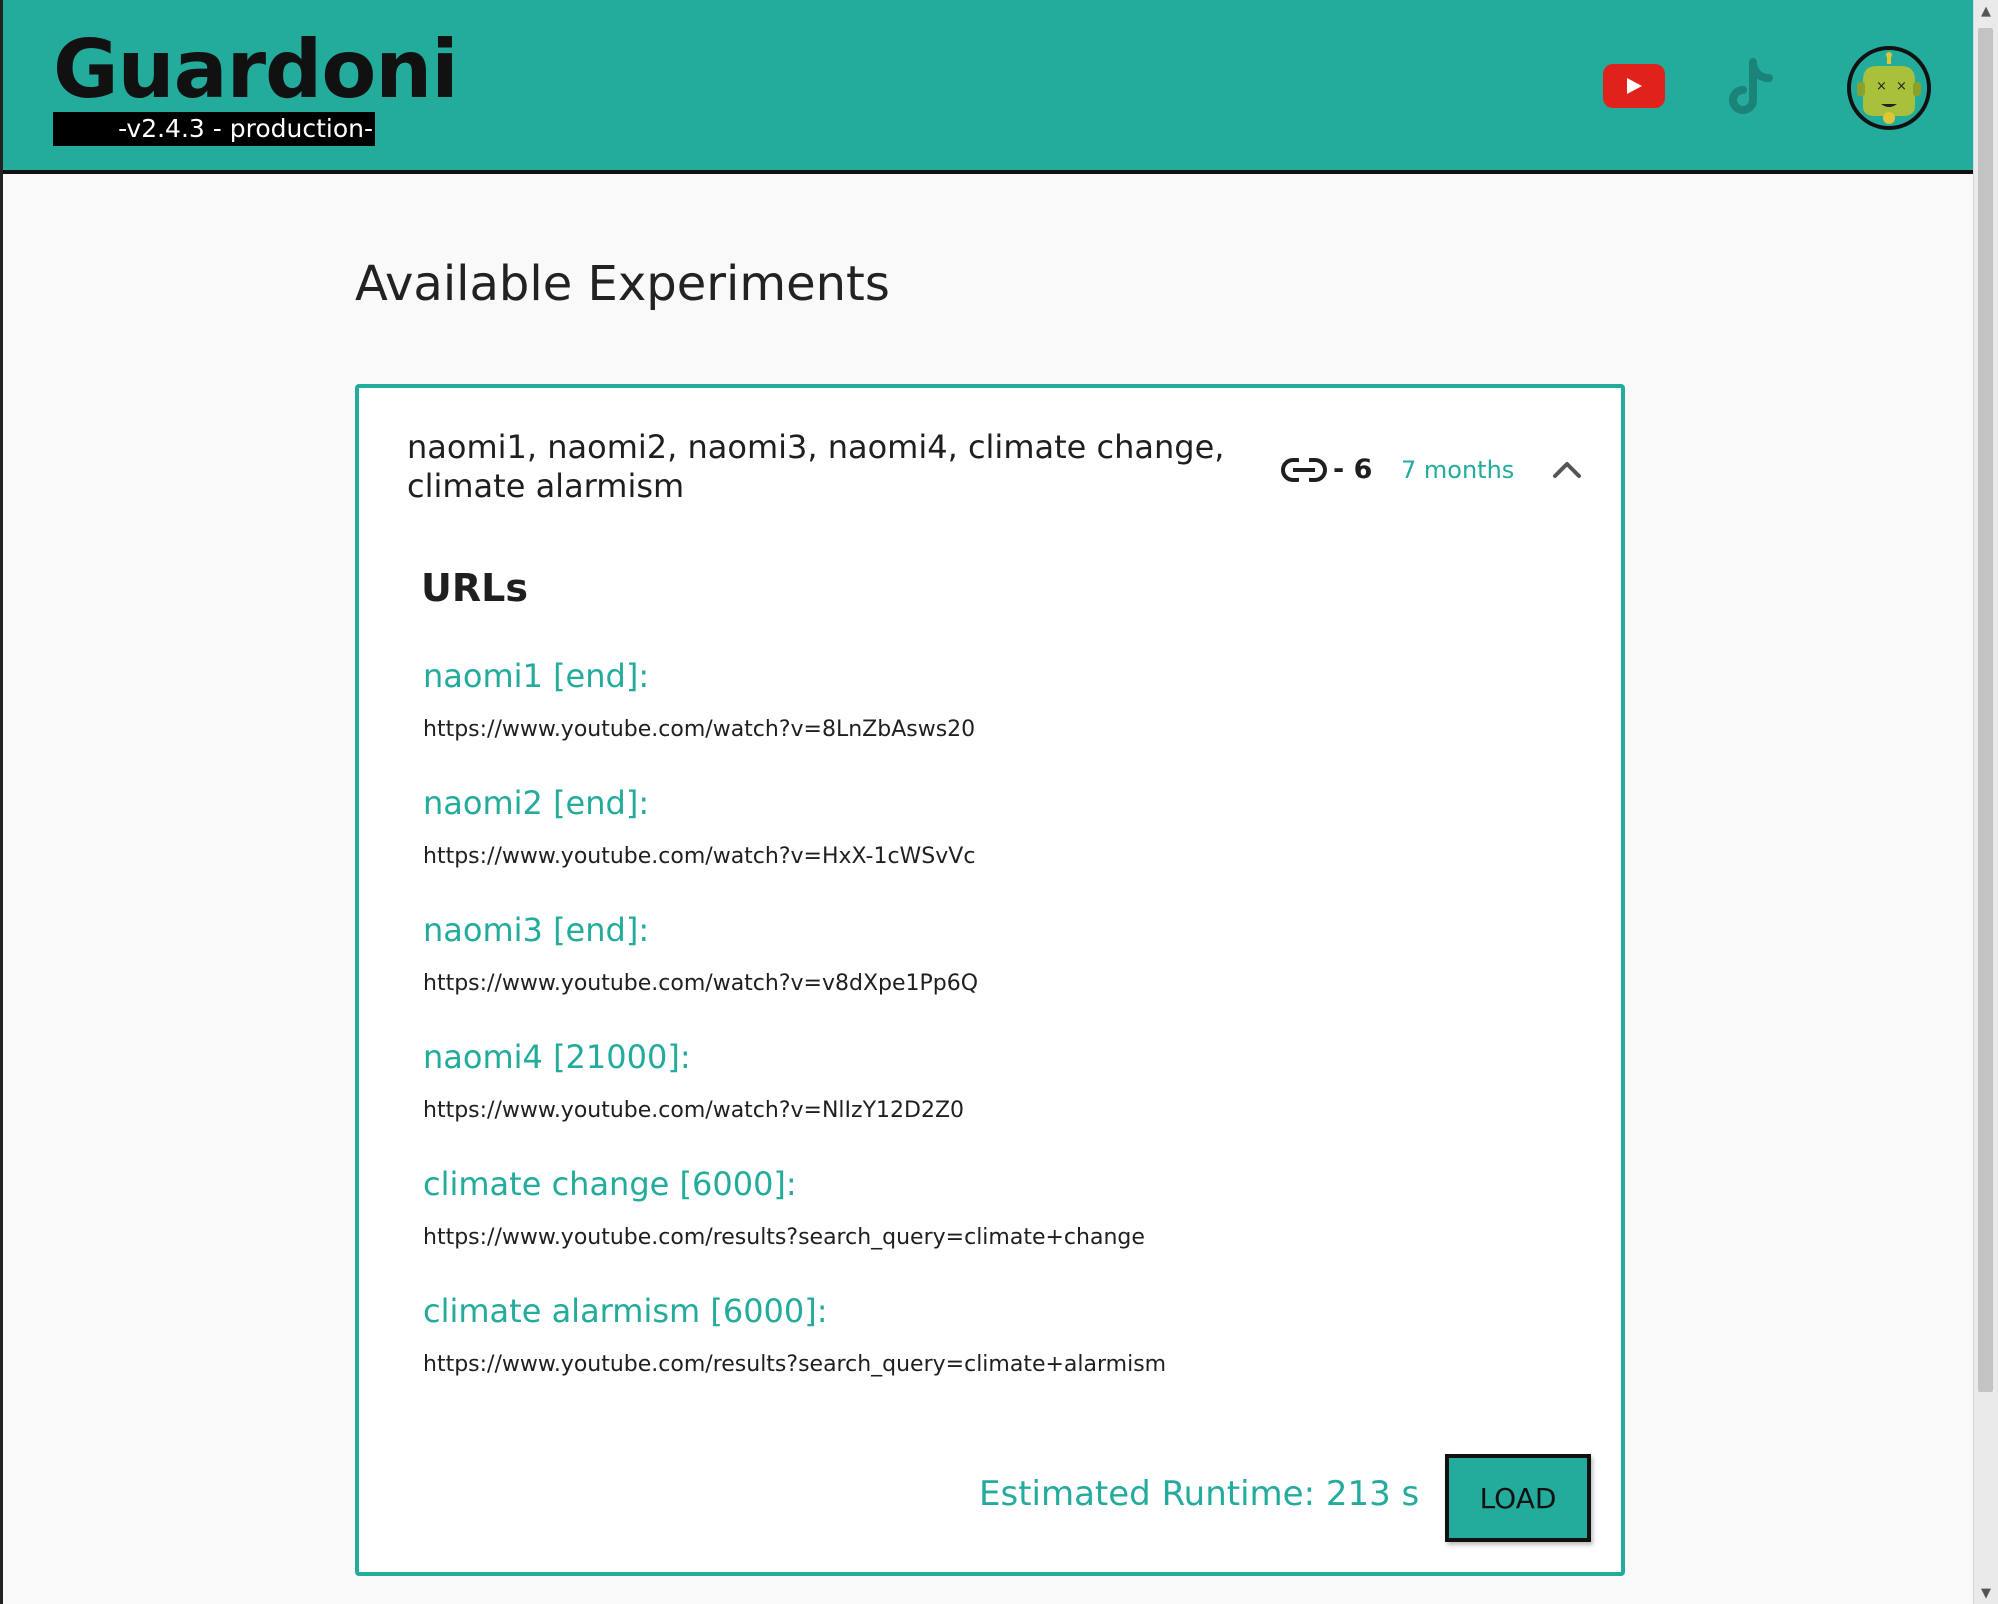 The height and width of the screenshot is (1604, 1998). I want to click on estimated-runtime: Estimated Runtime: 213 s, so click(1199, 1494).